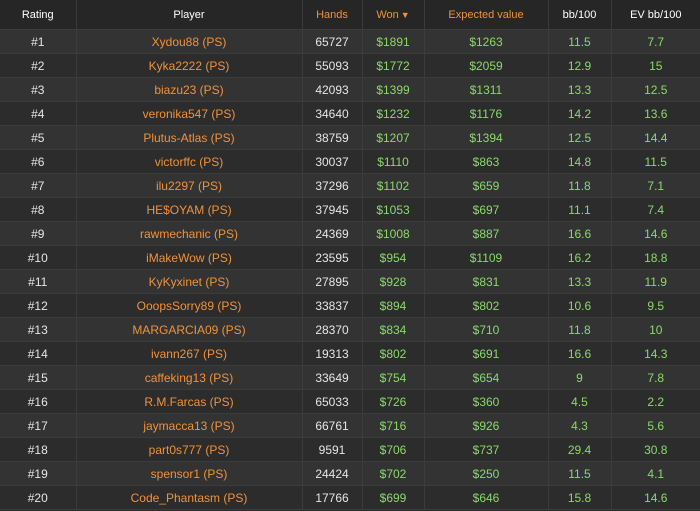 The width and height of the screenshot is (700, 511). I want to click on won-cell: $716, so click(393, 425).